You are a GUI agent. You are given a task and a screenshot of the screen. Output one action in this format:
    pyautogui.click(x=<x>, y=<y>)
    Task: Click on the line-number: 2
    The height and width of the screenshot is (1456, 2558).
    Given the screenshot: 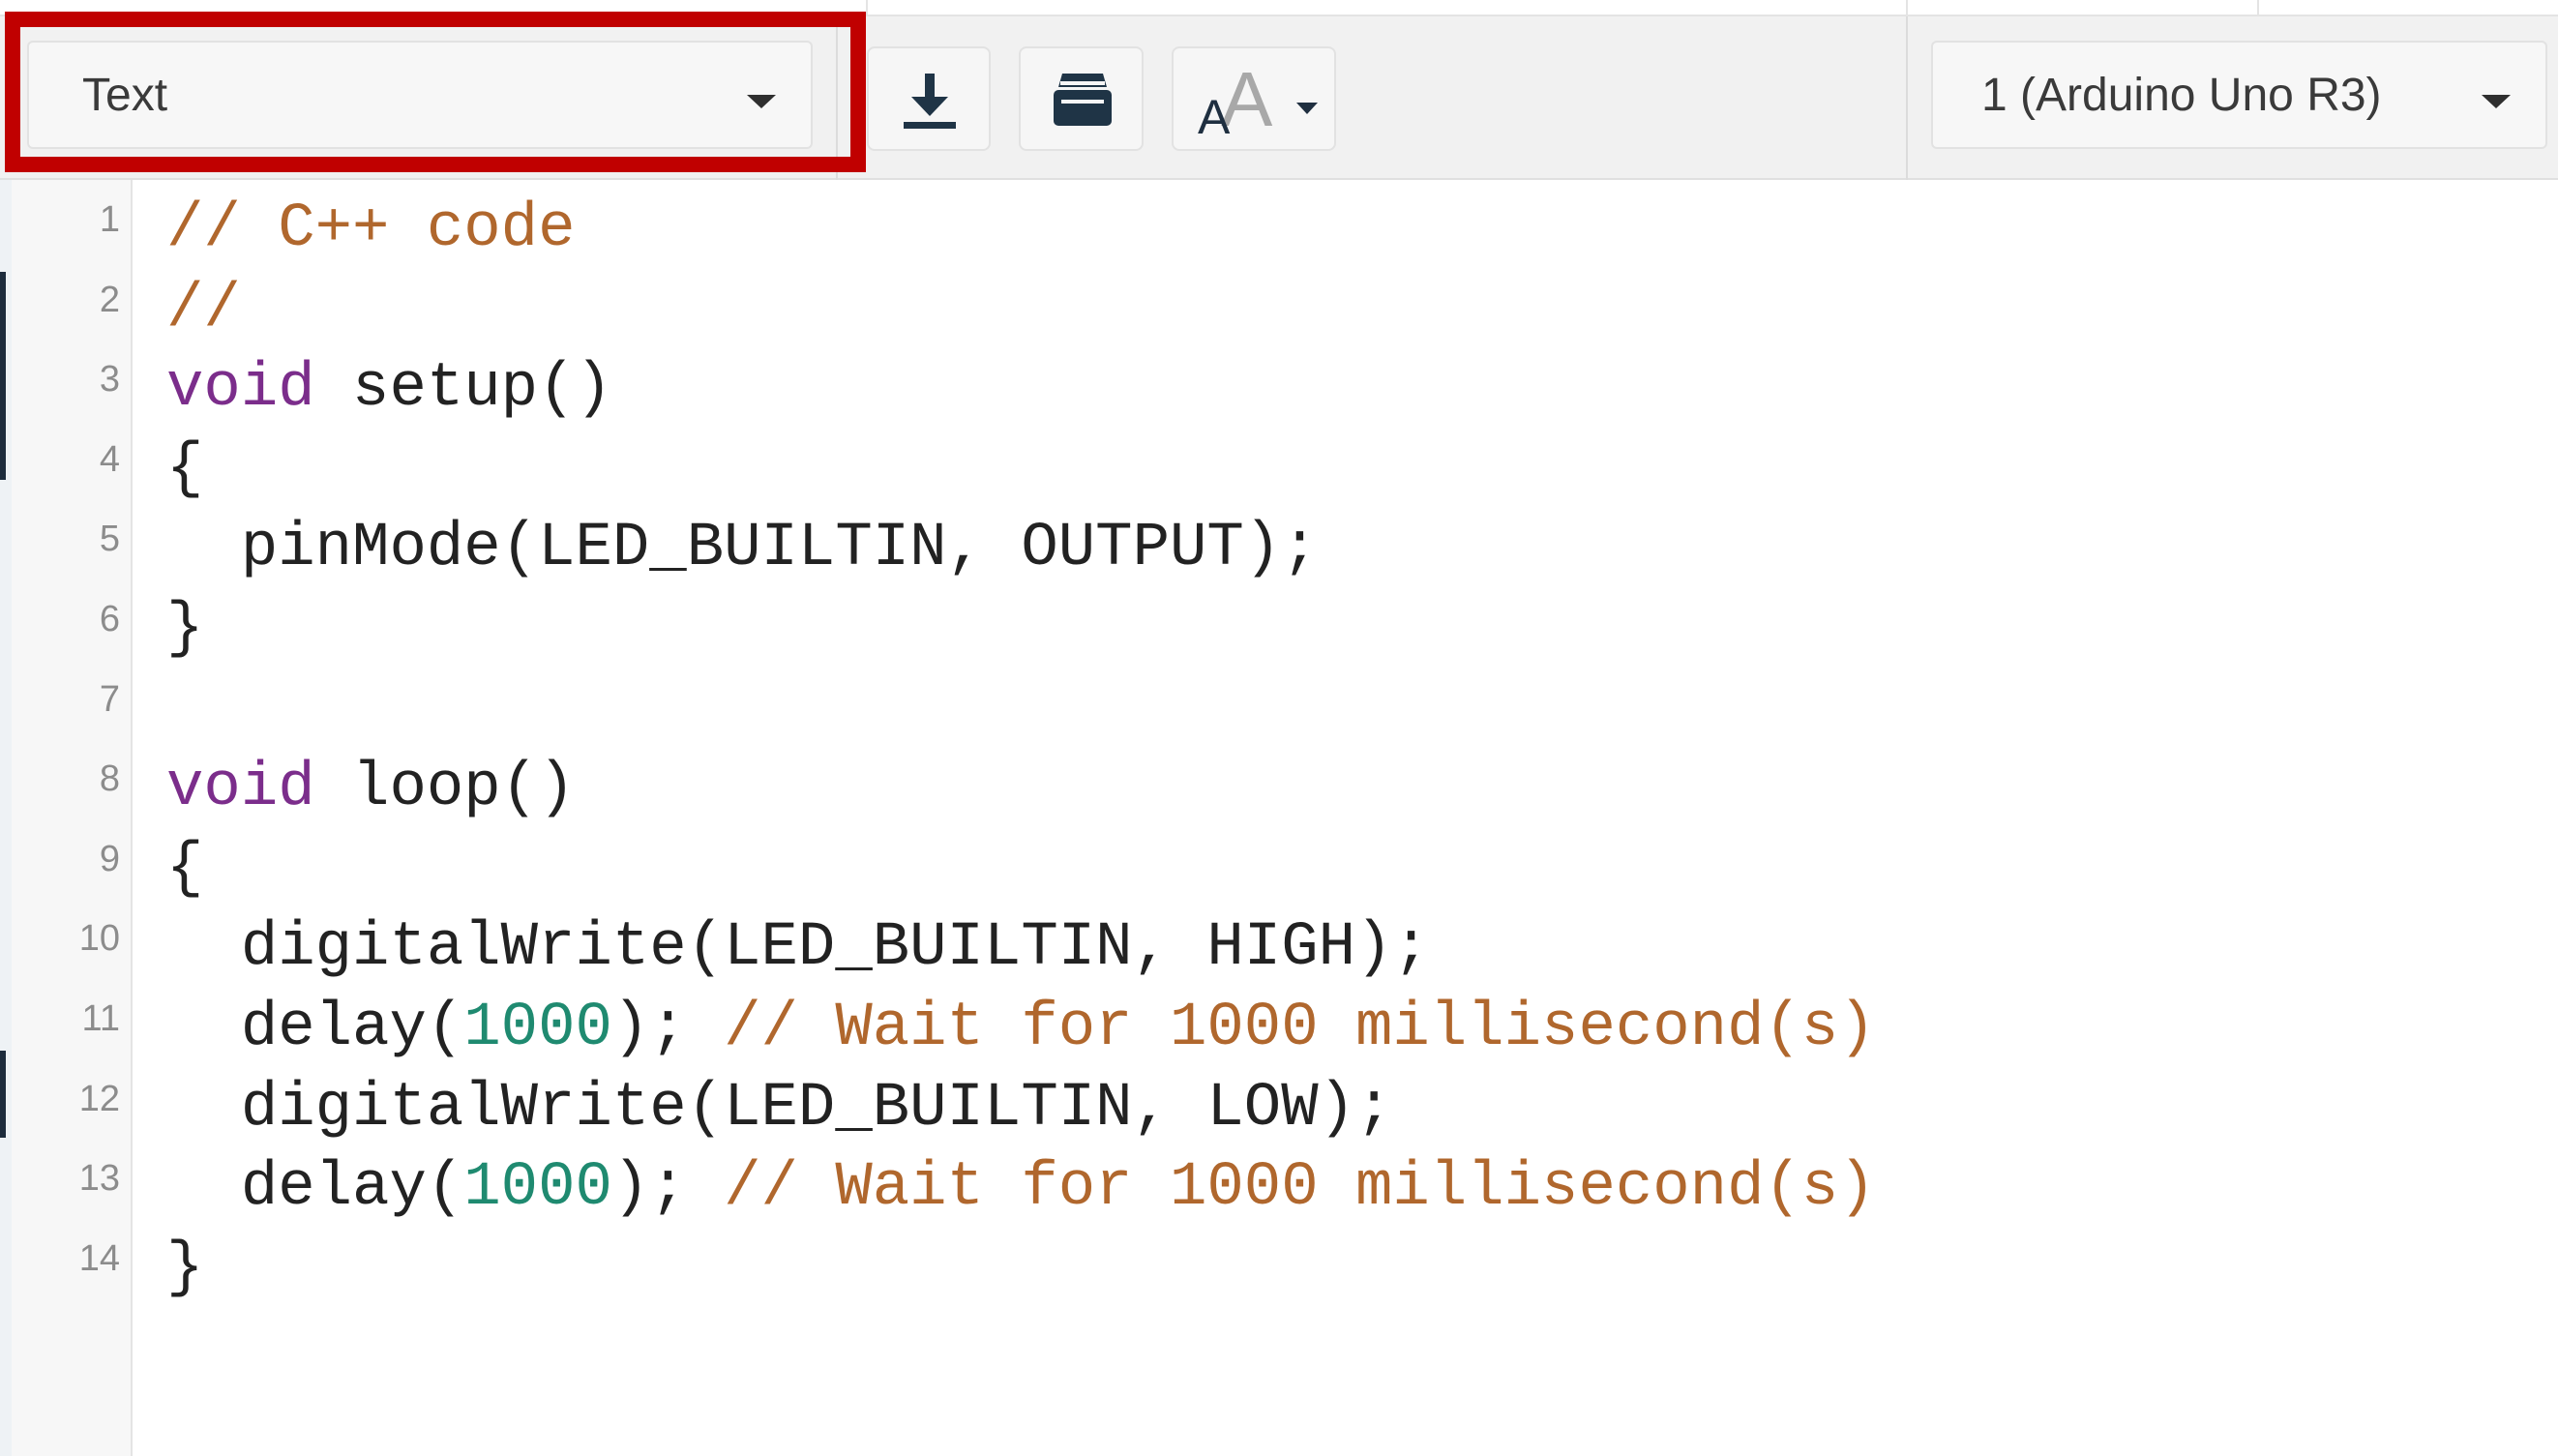 What is the action you would take?
    pyautogui.click(x=109, y=300)
    